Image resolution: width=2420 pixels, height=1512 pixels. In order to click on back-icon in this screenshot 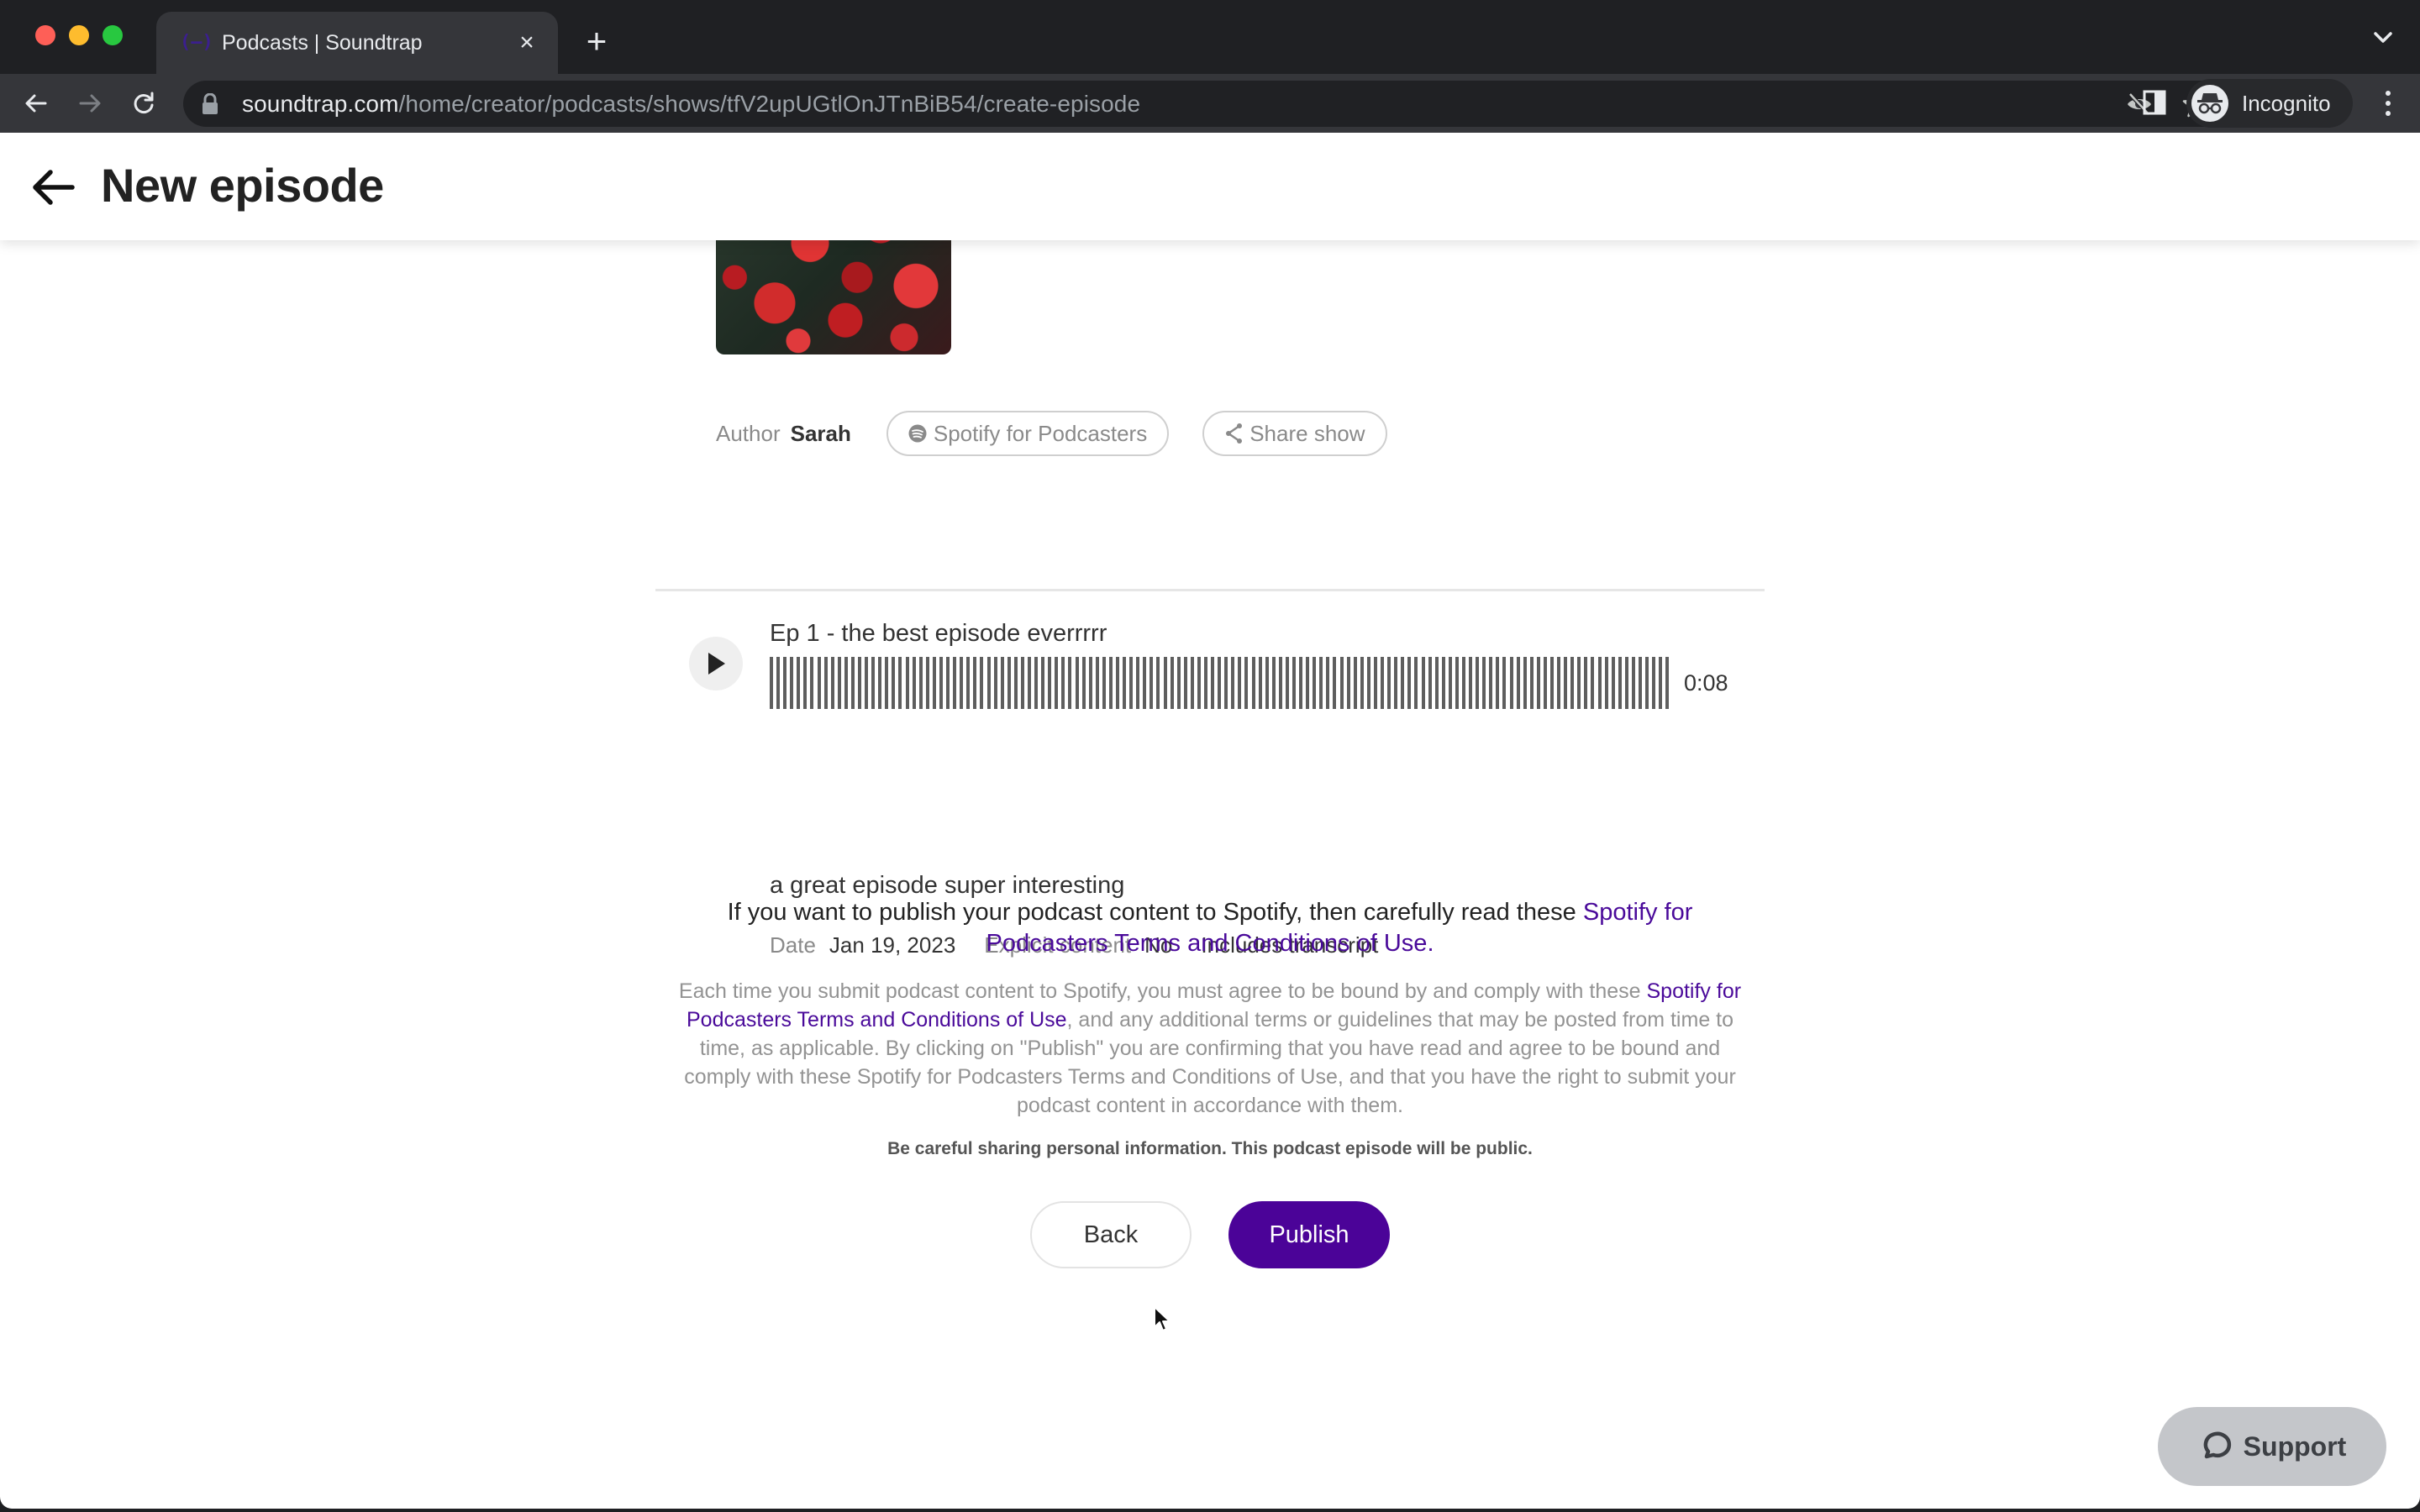, I will do `click(36, 103)`.